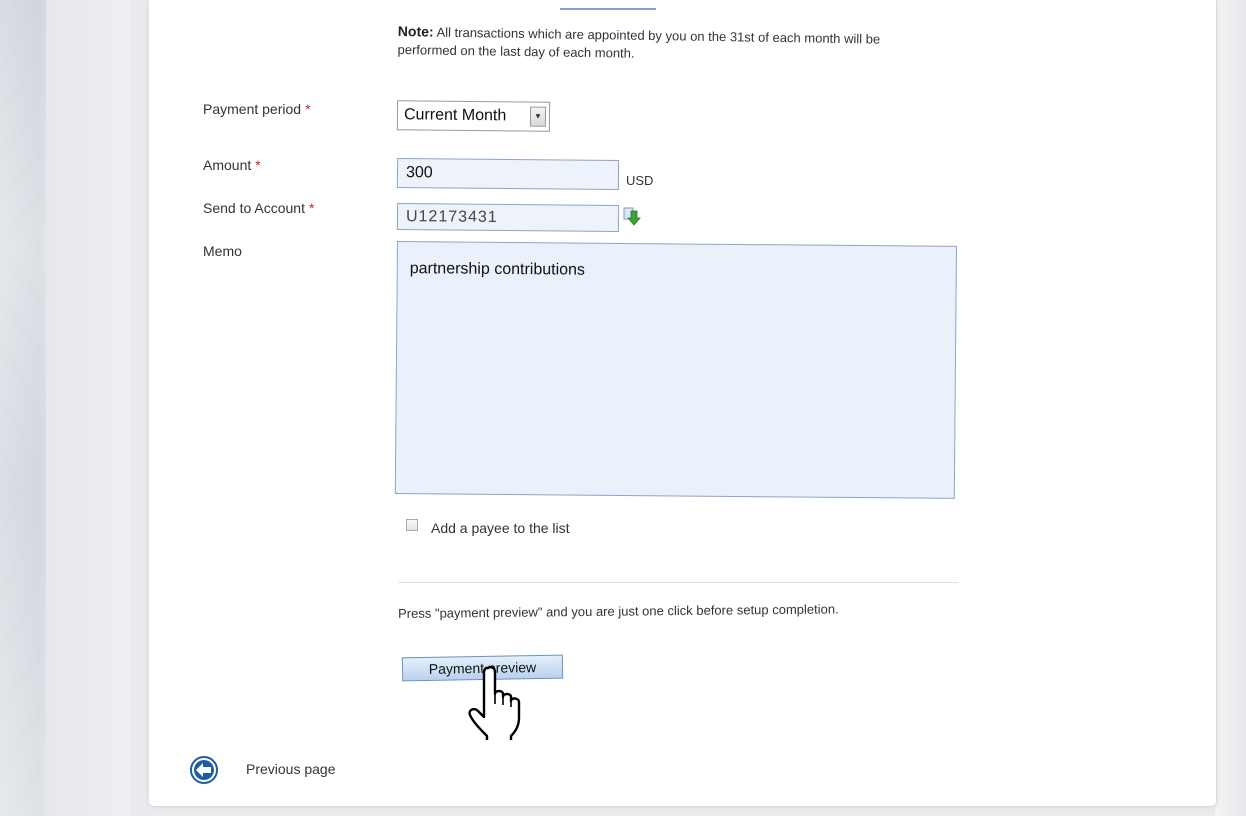 The height and width of the screenshot is (816, 1246). What do you see at coordinates (632, 217) in the screenshot?
I see `green-down-arrow-icon` at bounding box center [632, 217].